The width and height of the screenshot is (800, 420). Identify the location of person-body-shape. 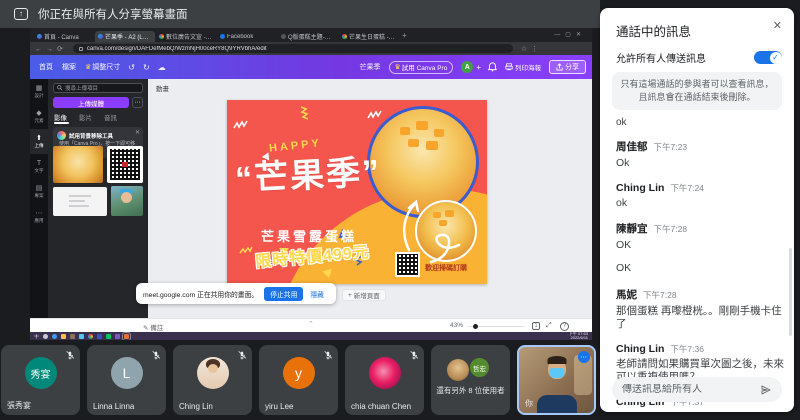
(556, 404).